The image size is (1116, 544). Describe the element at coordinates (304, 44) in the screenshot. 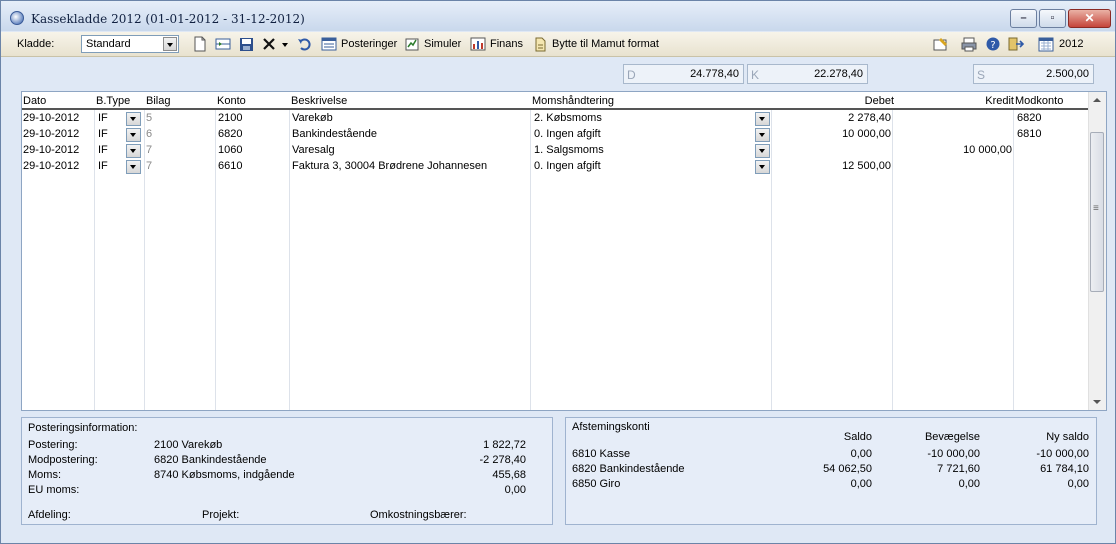

I see `undo-icon` at that location.